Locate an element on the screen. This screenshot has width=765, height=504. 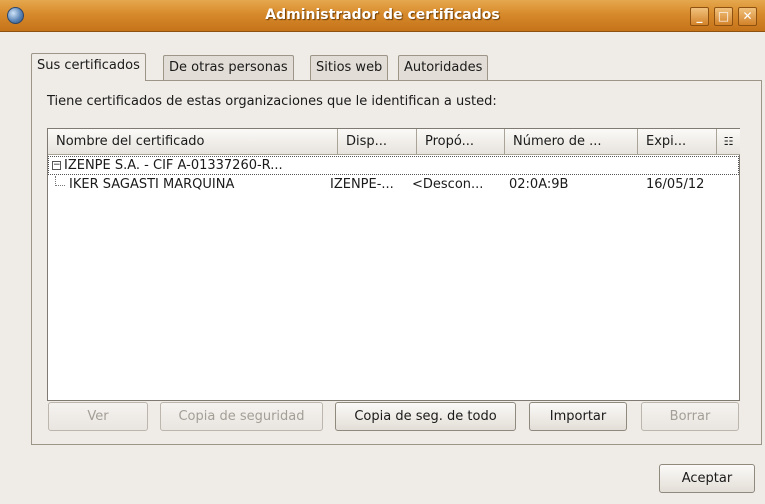
tree-line-icon is located at coordinates (60, 181).